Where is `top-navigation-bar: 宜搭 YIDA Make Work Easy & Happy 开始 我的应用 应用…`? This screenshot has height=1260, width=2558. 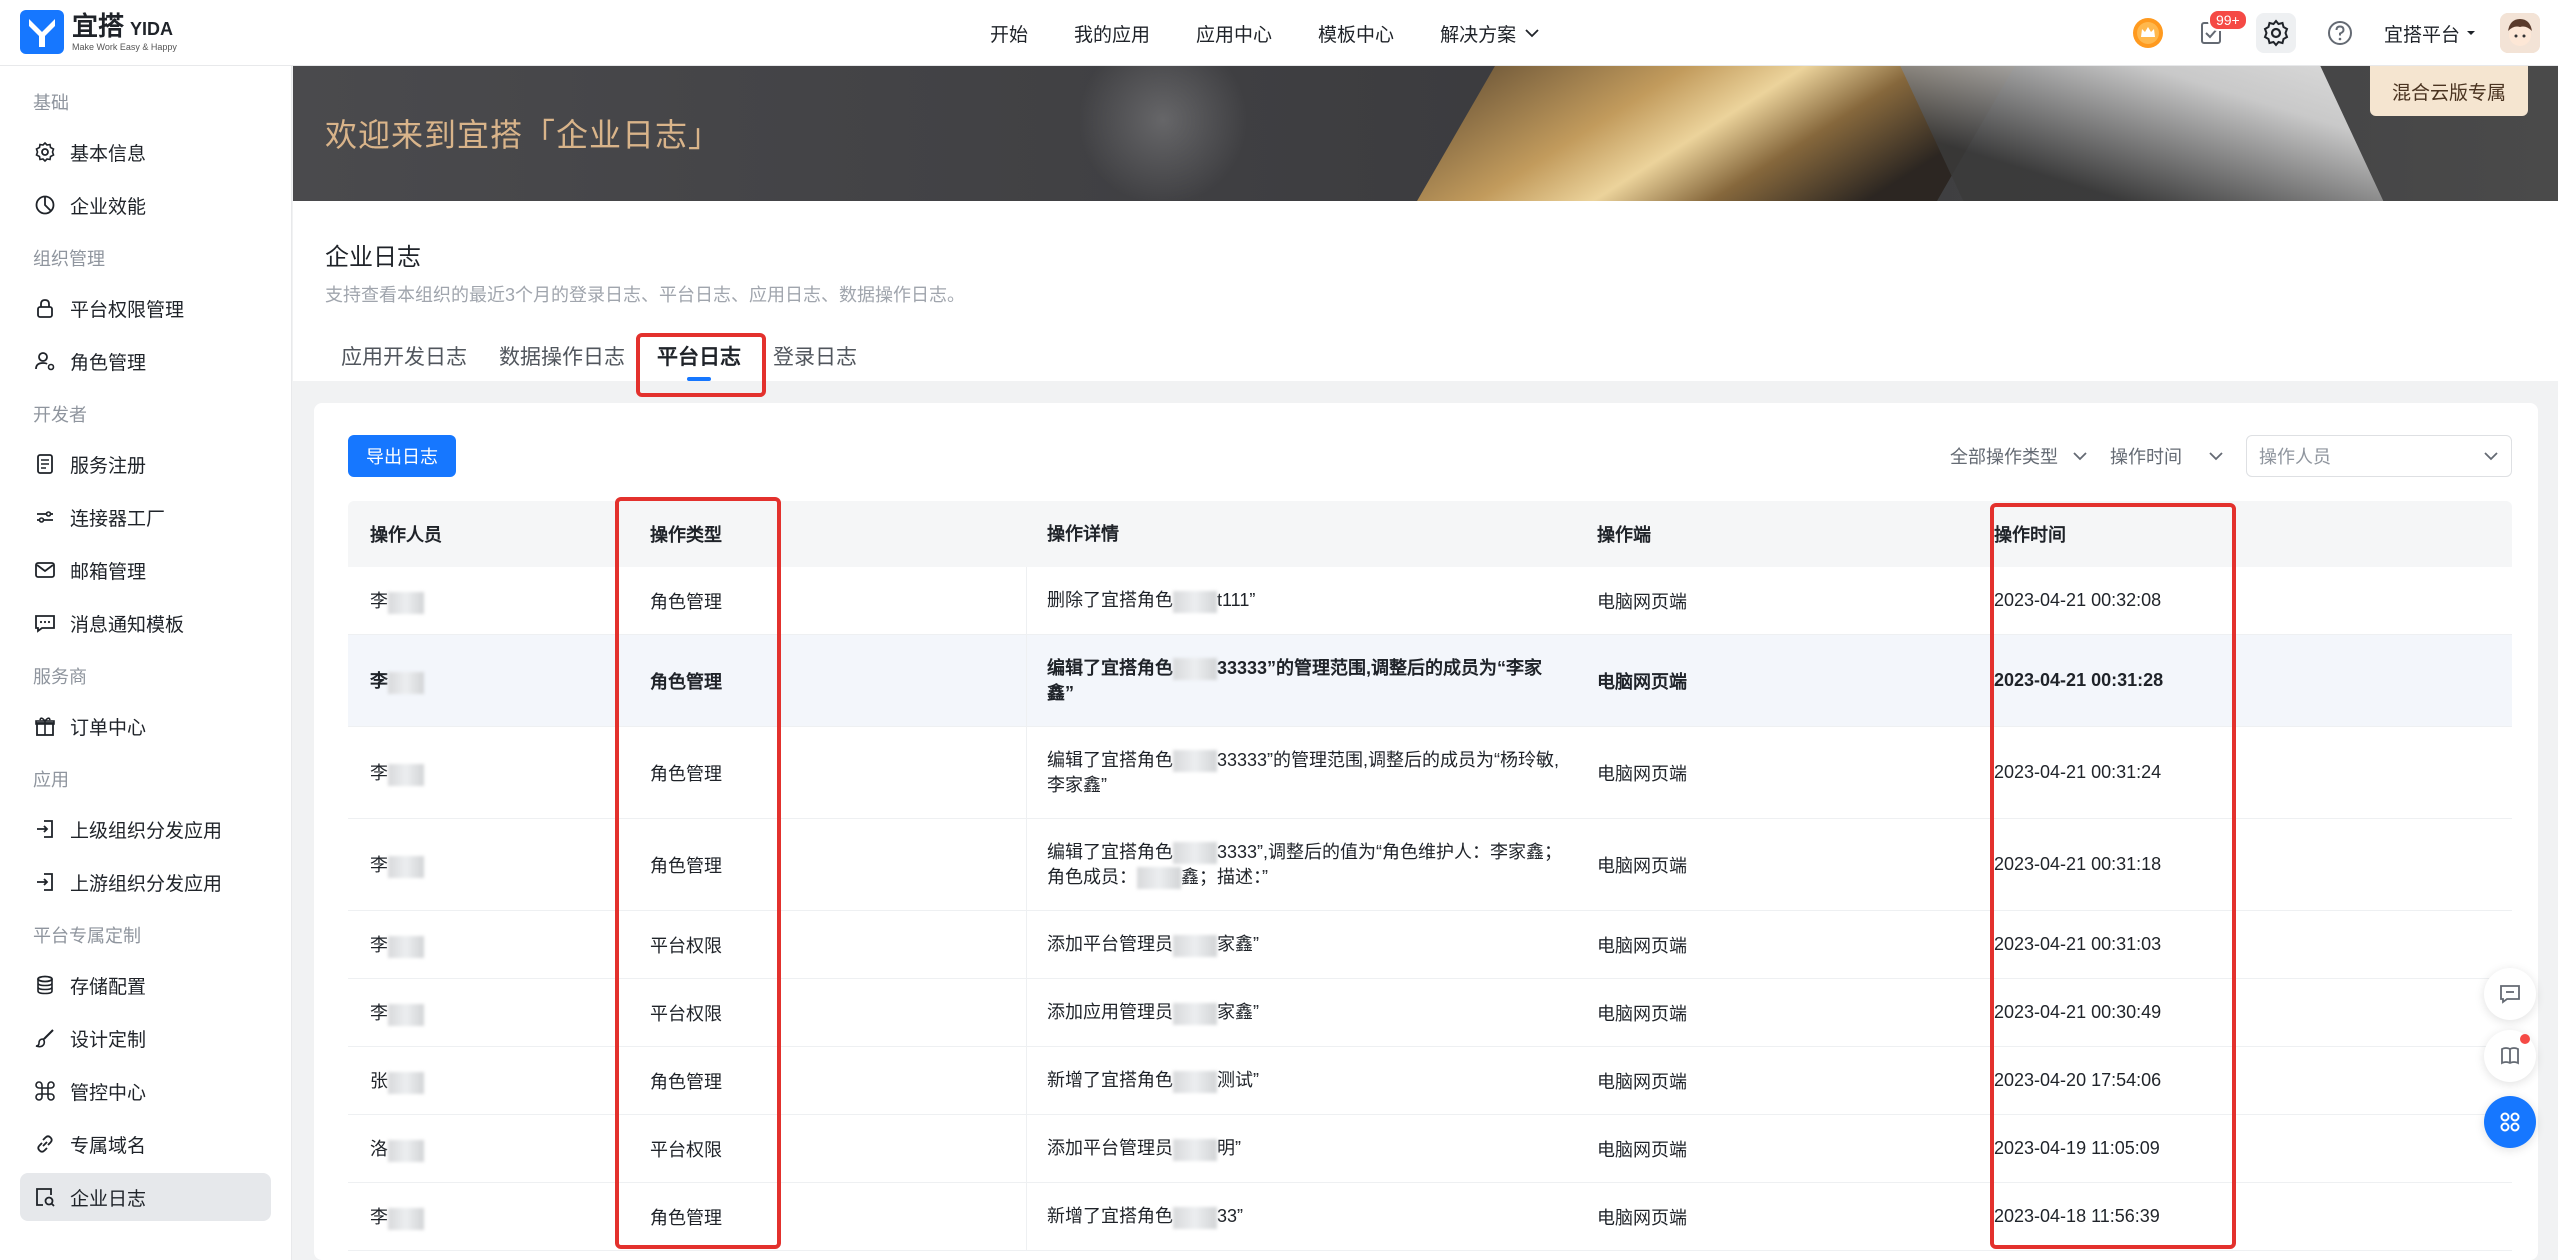 top-navigation-bar: 宜搭 YIDA Make Work Easy & Happy 开始 我的应用 应用… is located at coordinates (1279, 33).